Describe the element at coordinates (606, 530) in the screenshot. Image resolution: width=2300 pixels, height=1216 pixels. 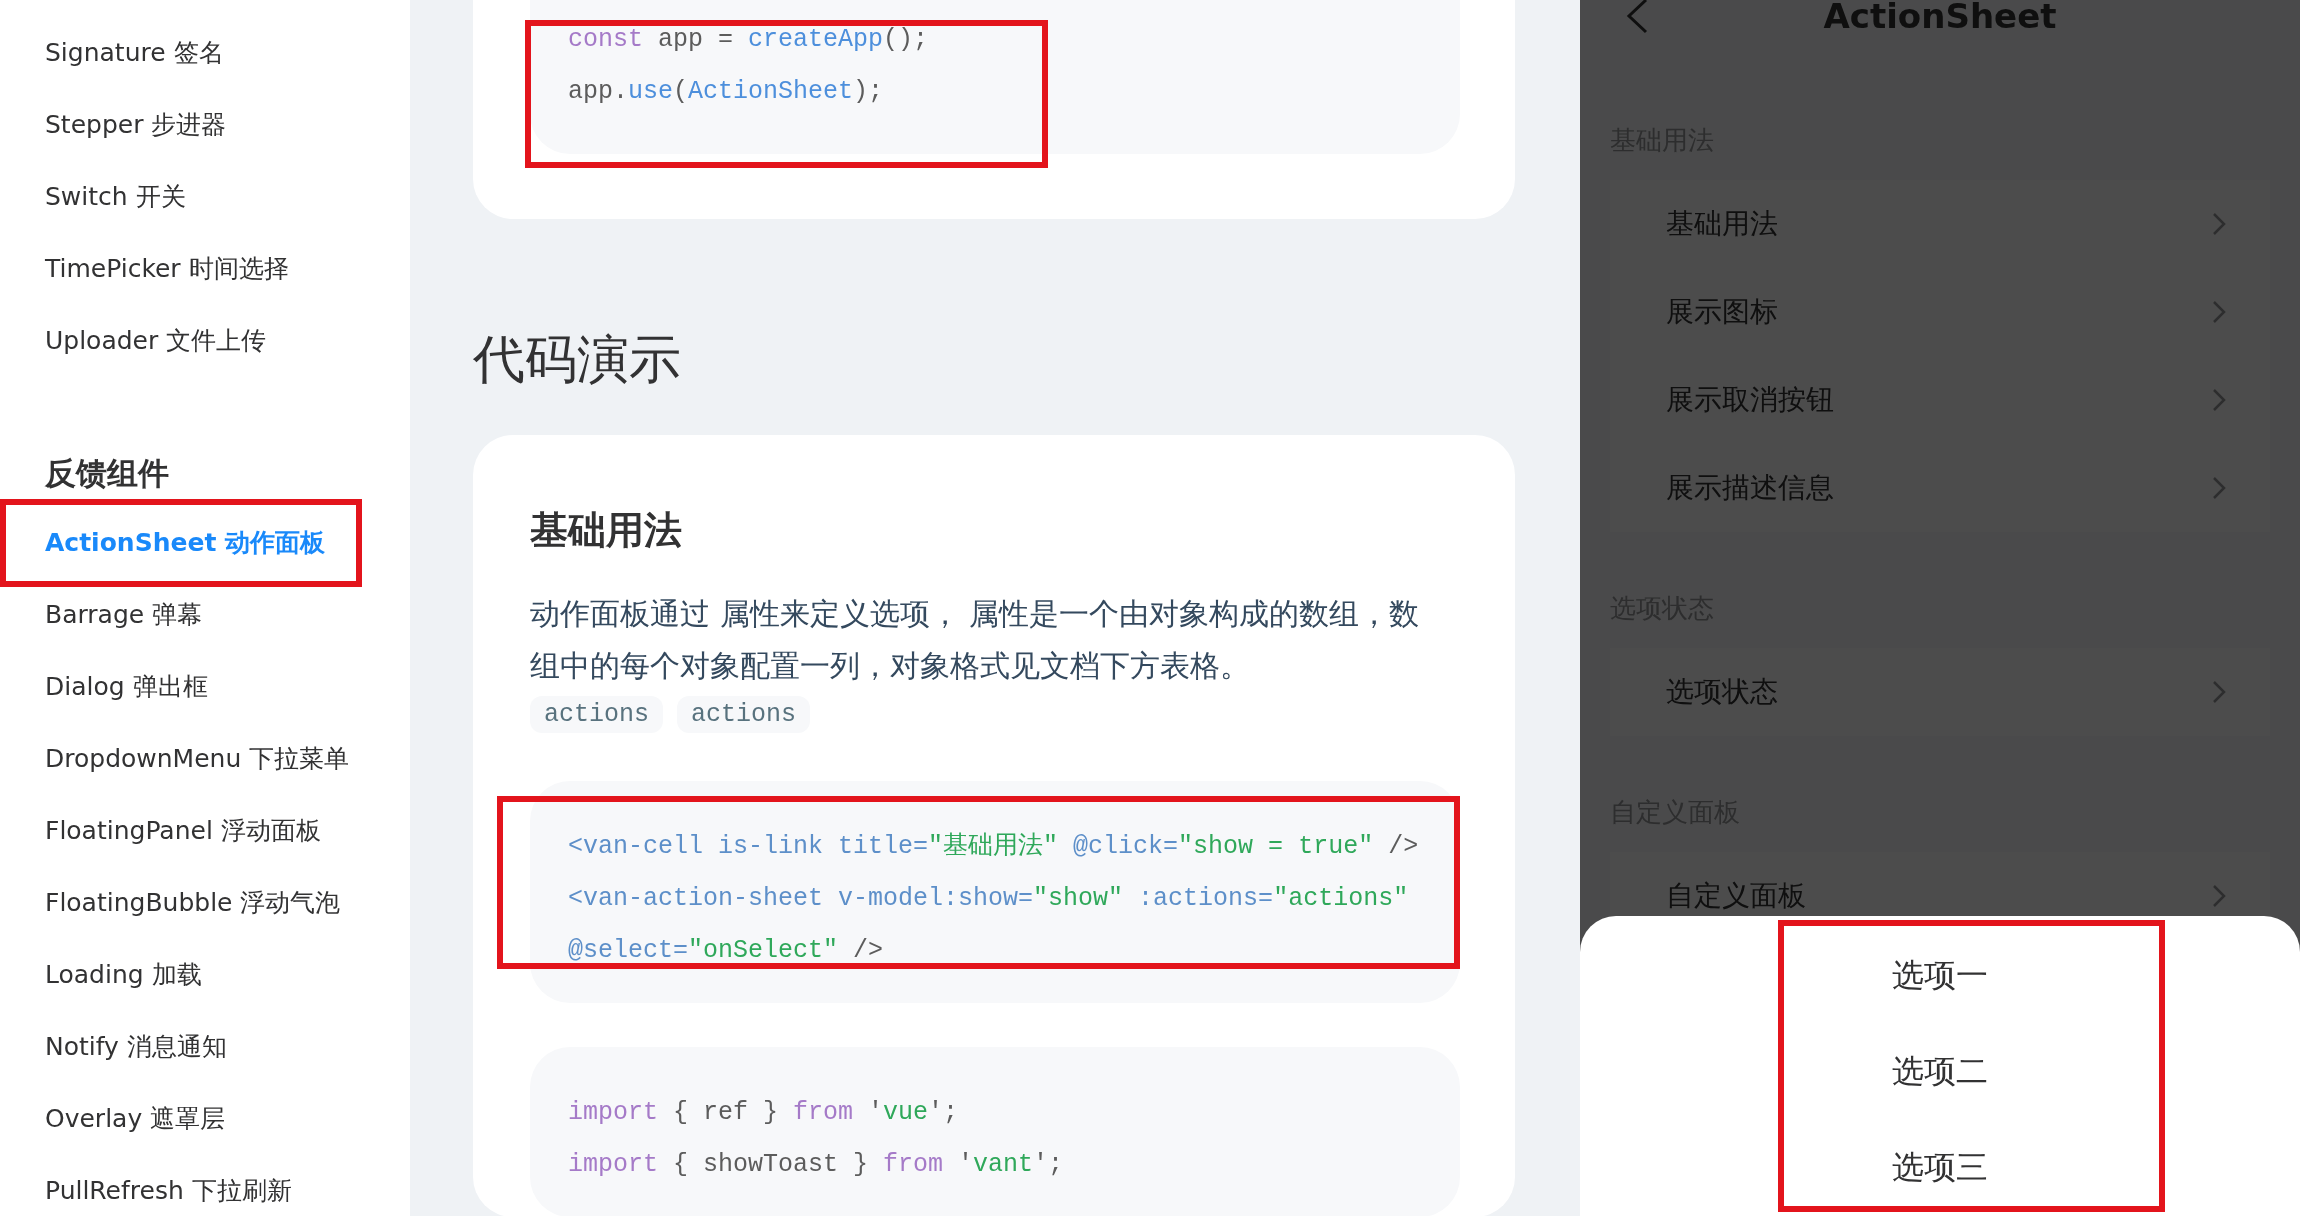
I see `demo-title: 基础用法` at that location.